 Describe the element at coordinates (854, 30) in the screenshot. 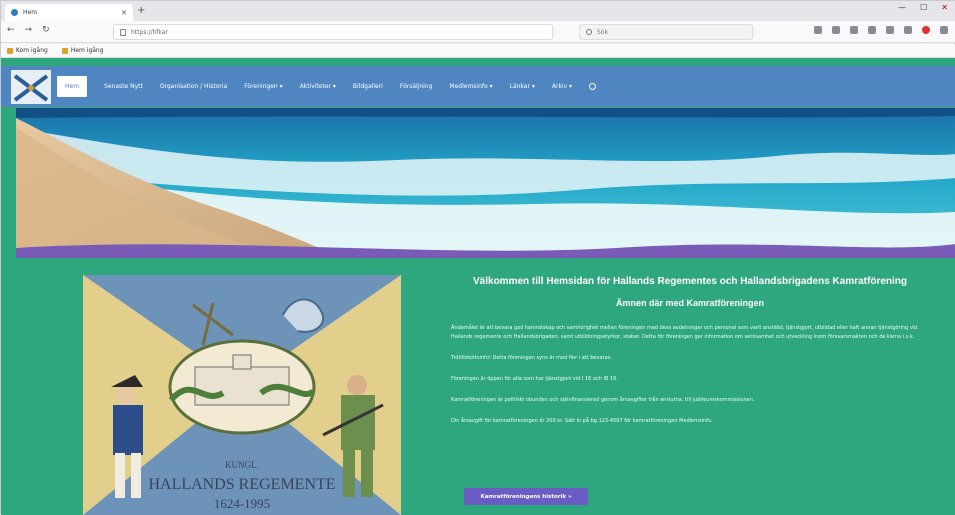

I see `bookmarks-icon` at that location.